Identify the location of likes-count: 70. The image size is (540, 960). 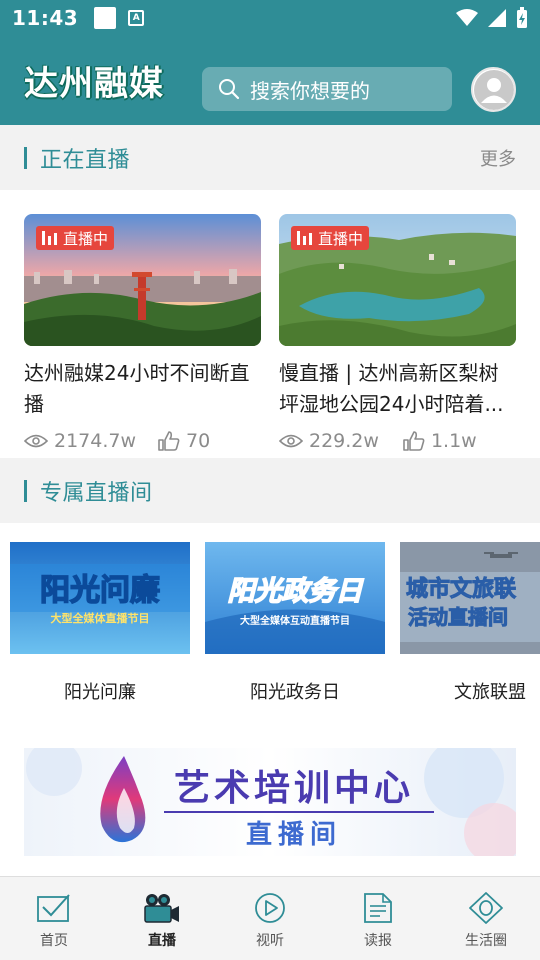
(198, 441).